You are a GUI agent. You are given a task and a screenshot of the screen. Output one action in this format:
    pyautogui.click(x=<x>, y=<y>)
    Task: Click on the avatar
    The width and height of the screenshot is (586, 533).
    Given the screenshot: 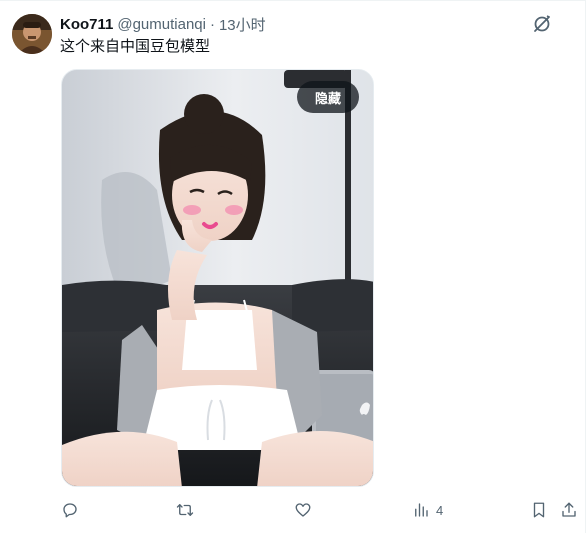 What is the action you would take?
    pyautogui.click(x=32, y=34)
    